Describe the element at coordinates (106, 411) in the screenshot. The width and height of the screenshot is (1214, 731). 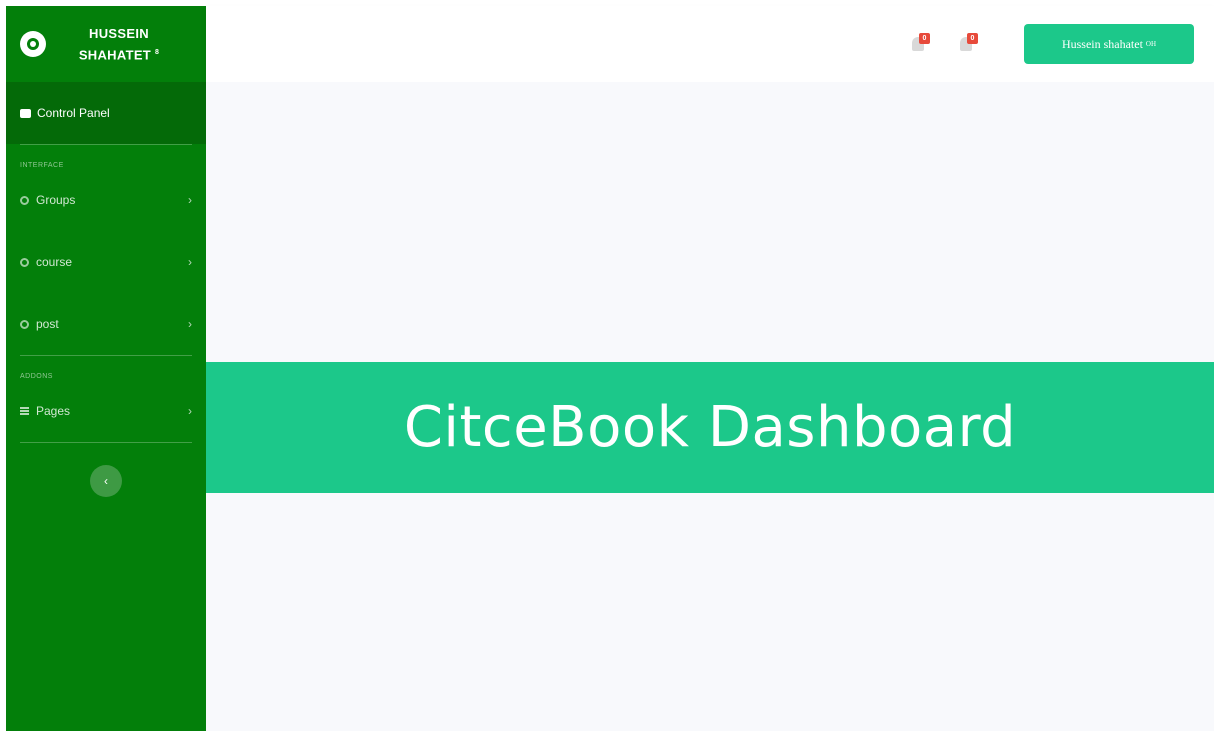
I see `sidebar-item-pages: Pages ›` at that location.